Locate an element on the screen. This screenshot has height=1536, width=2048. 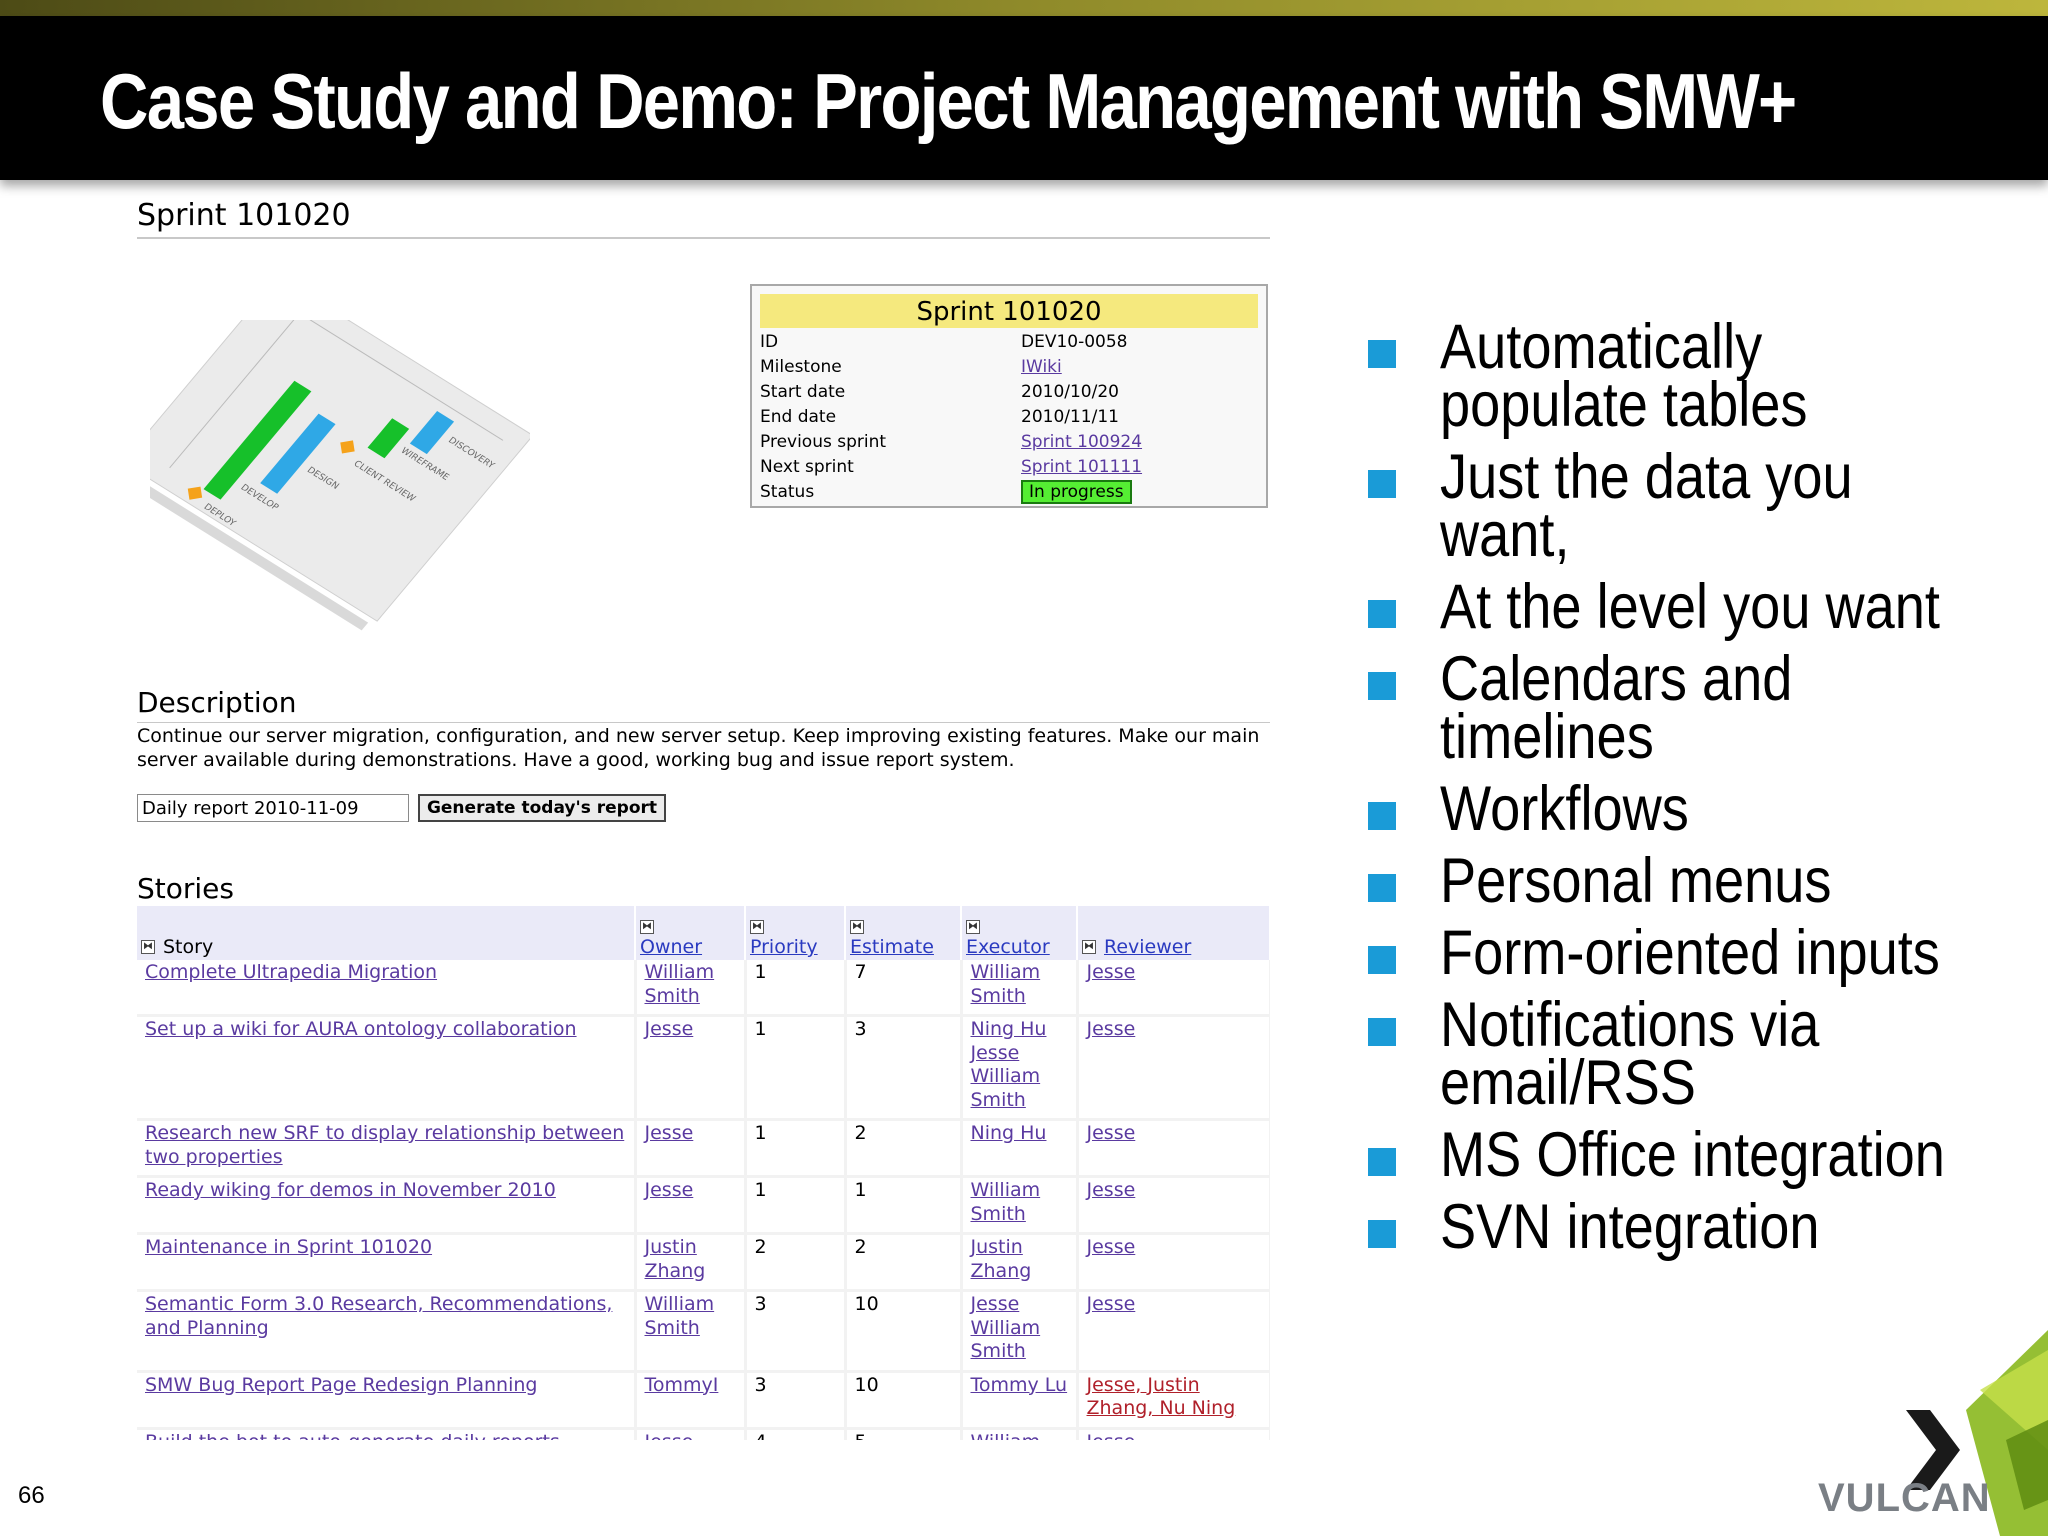
priority-value: 1 is located at coordinates (760, 972).